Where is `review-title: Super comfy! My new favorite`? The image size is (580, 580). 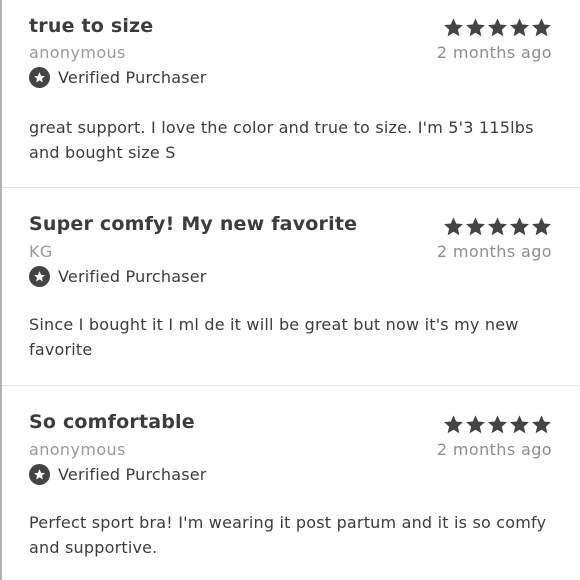 review-title: Super comfy! My new favorite is located at coordinates (193, 224).